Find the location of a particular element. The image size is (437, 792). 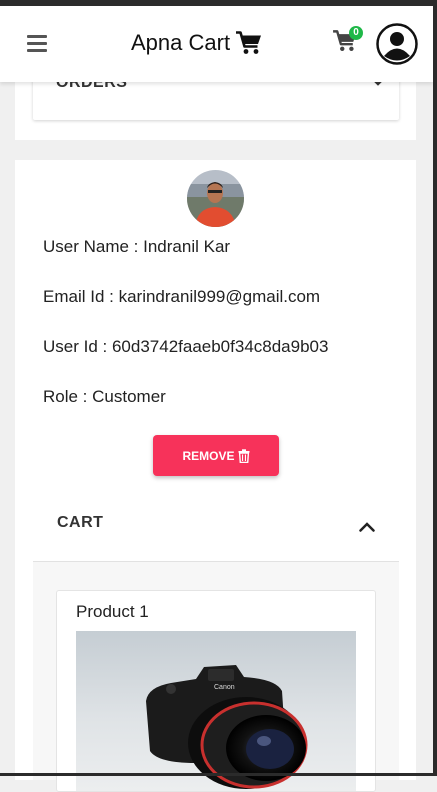

brand: Apna Cart is located at coordinates (196, 43).